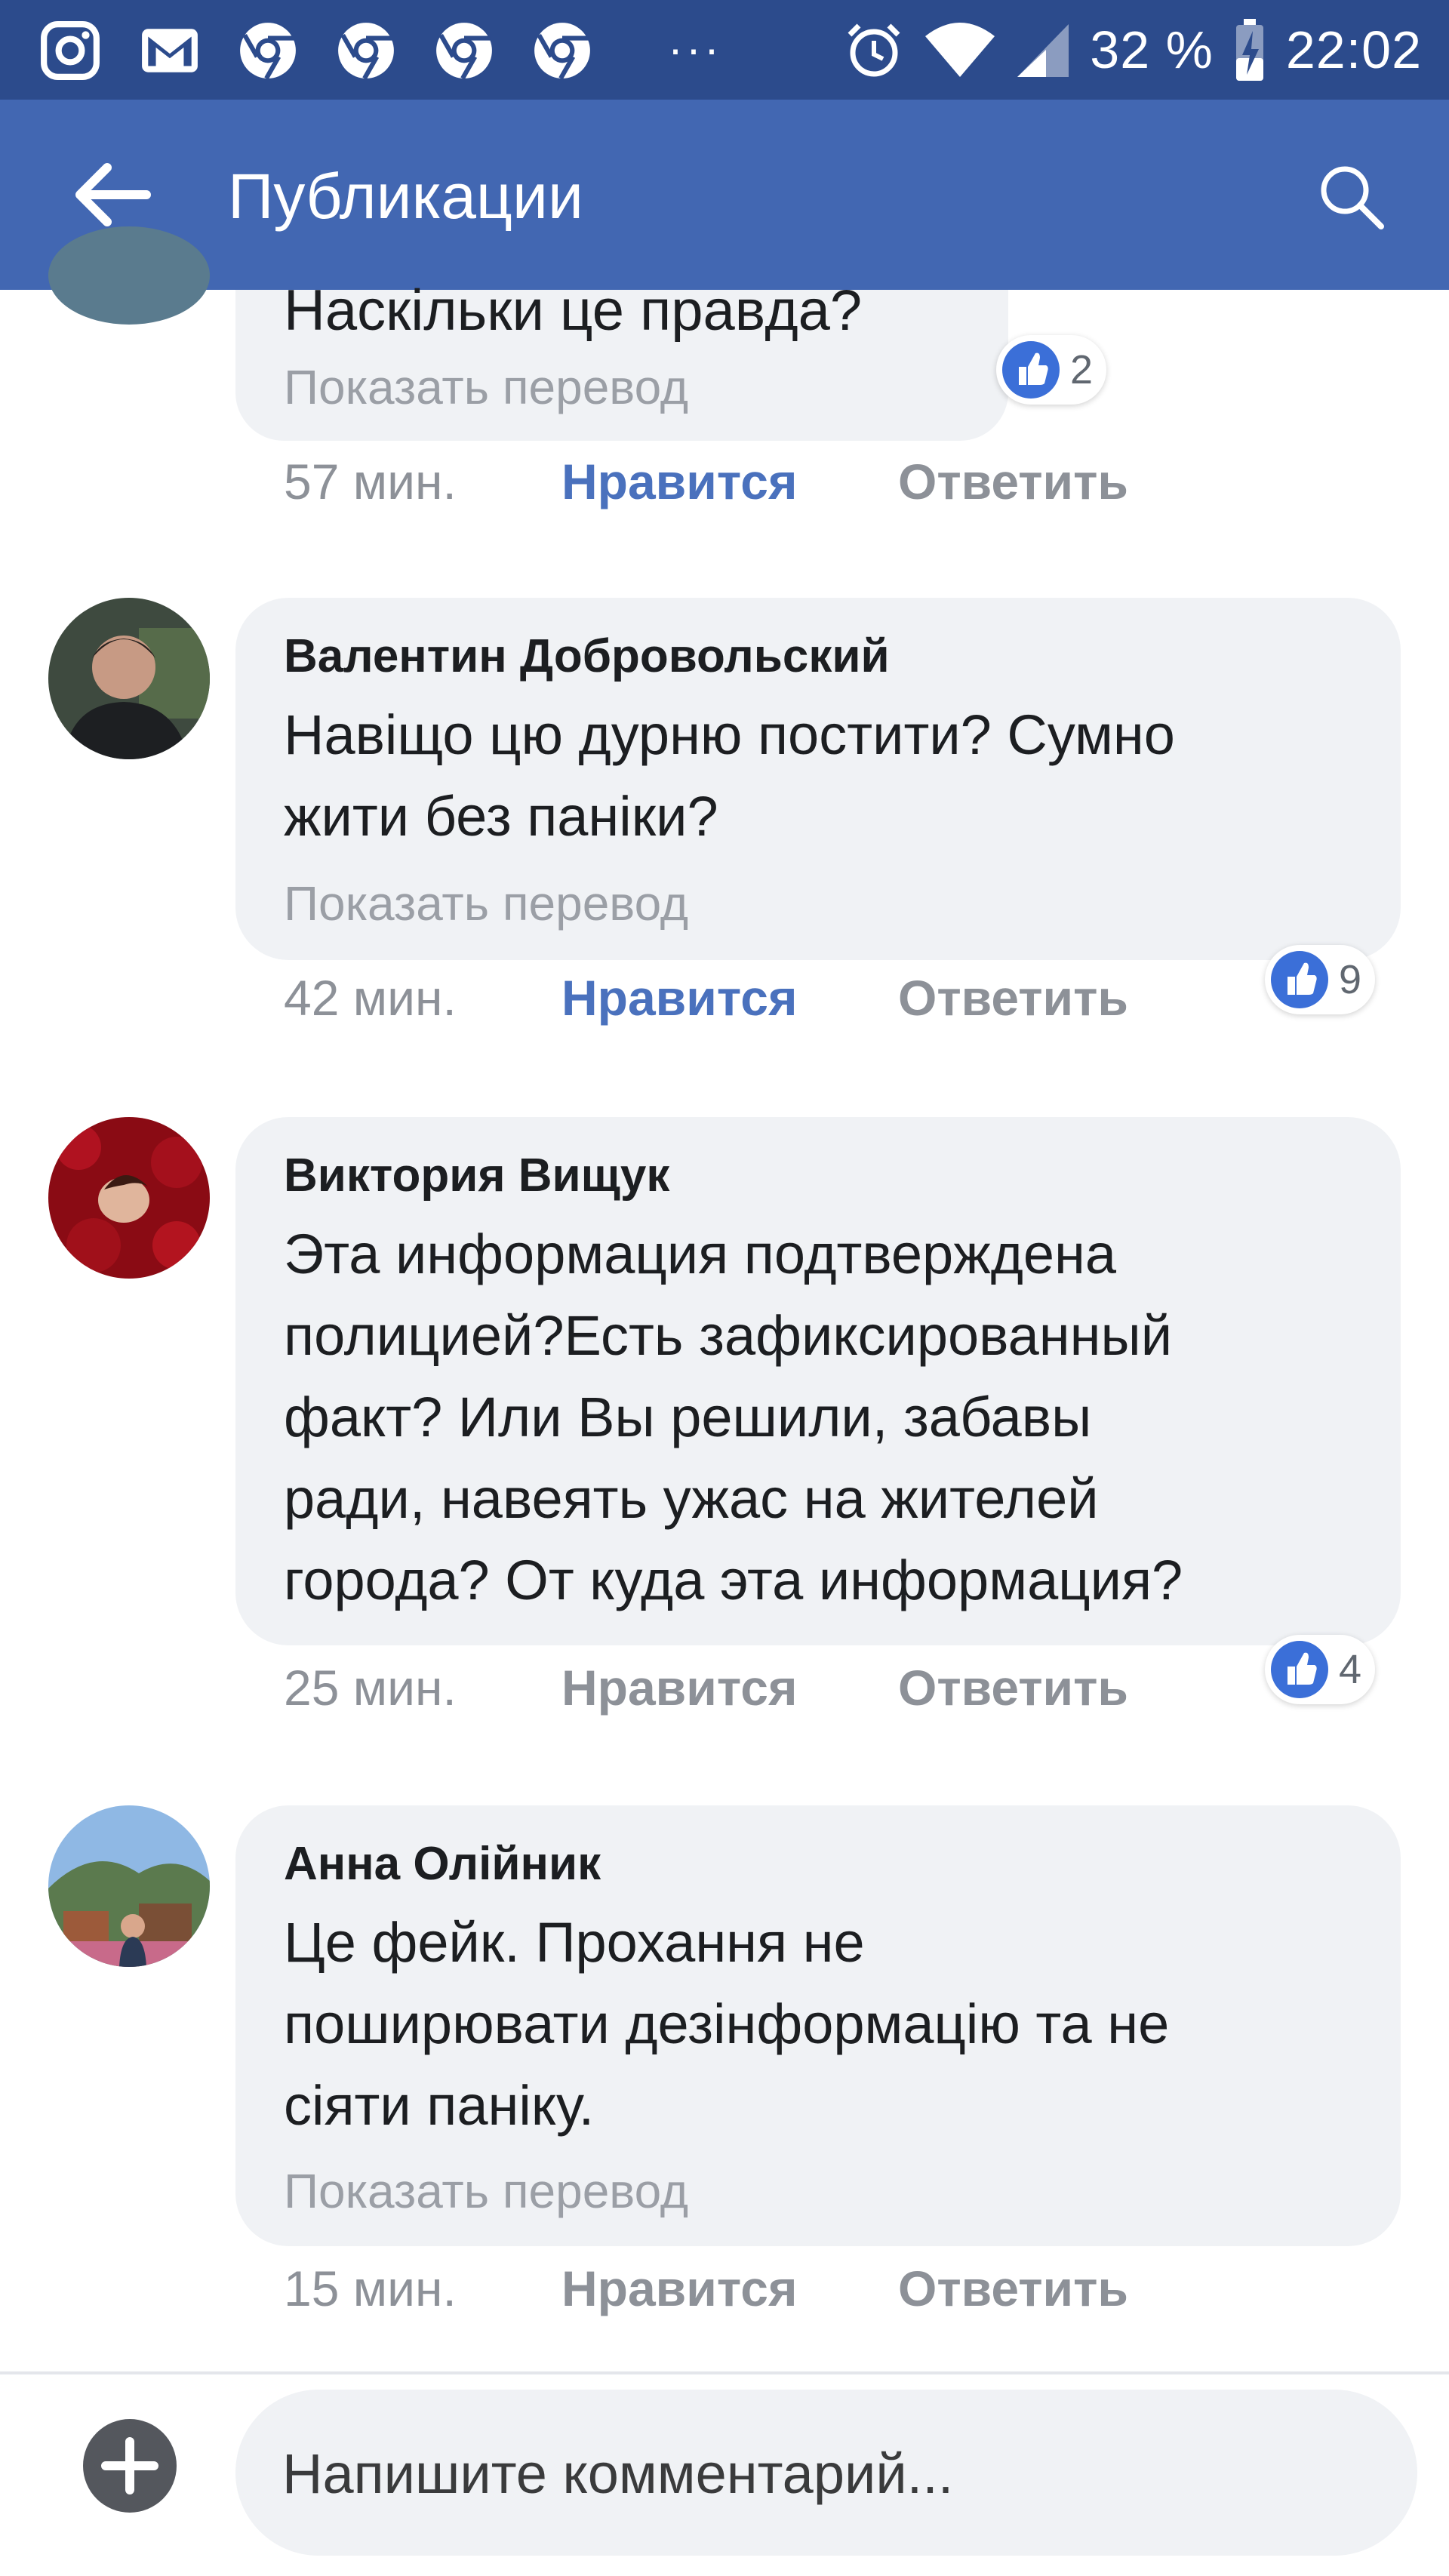 This screenshot has height=2576, width=1449. Describe the element at coordinates (1082, 369) in the screenshot. I see `reaction-count-value: 2` at that location.